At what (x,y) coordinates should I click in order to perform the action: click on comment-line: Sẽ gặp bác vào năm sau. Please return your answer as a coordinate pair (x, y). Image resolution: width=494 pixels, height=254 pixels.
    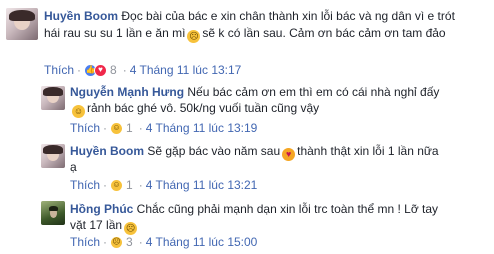
    Looking at the image, I should click on (214, 151).